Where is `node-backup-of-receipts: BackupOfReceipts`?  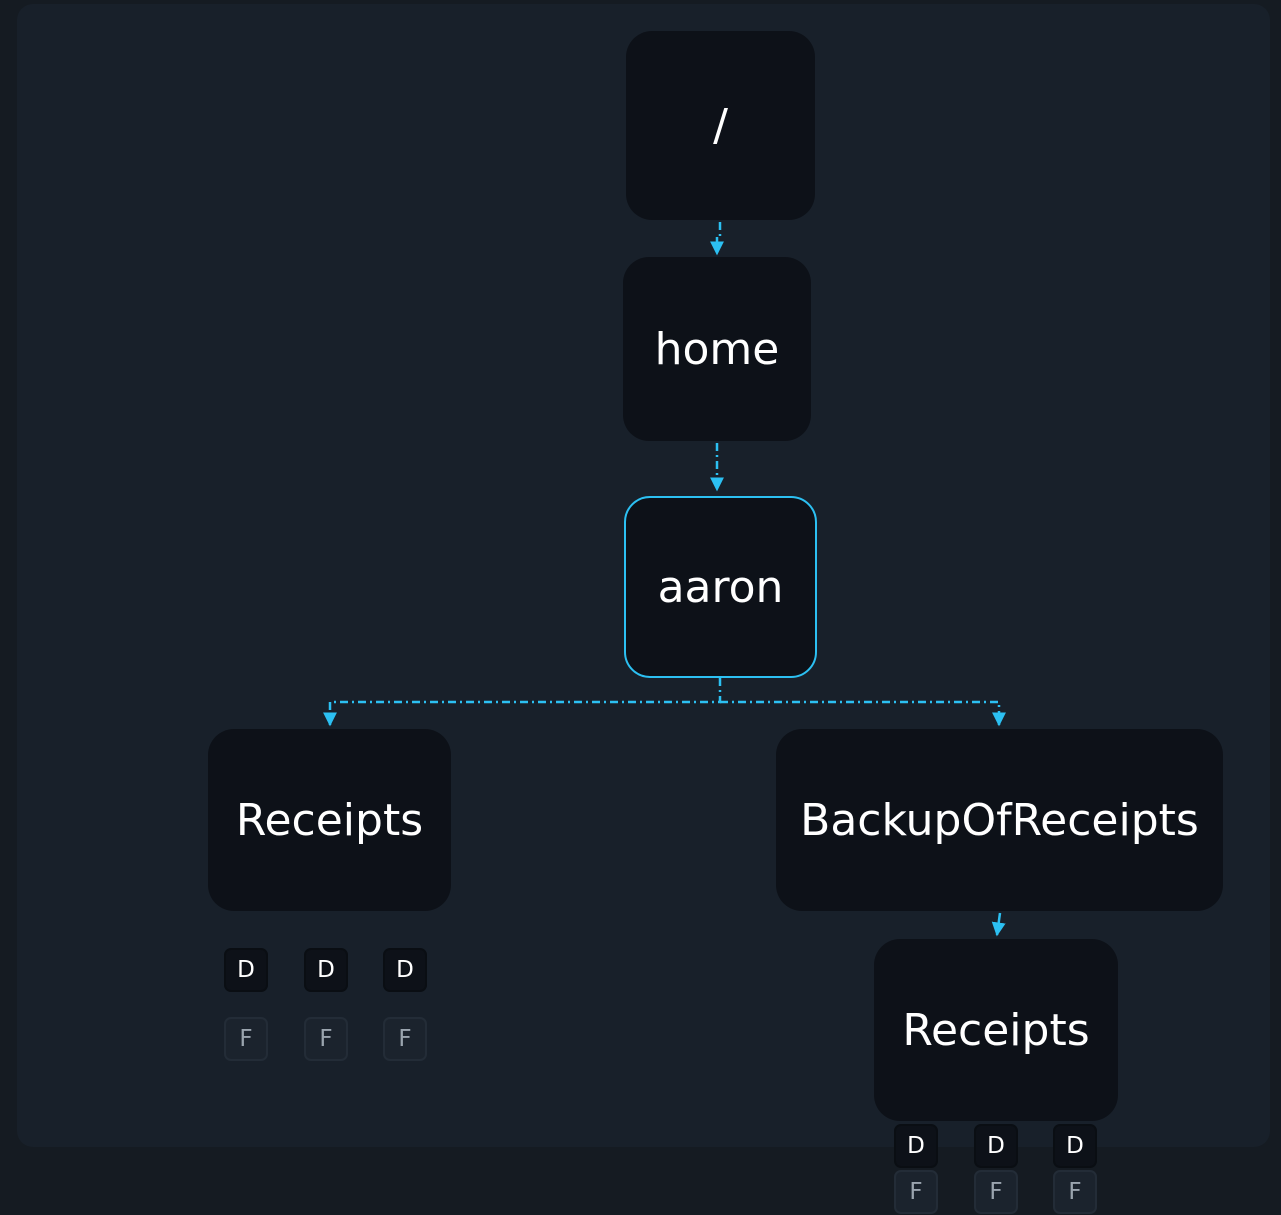 node-backup-of-receipts: BackupOfReceipts is located at coordinates (999, 820).